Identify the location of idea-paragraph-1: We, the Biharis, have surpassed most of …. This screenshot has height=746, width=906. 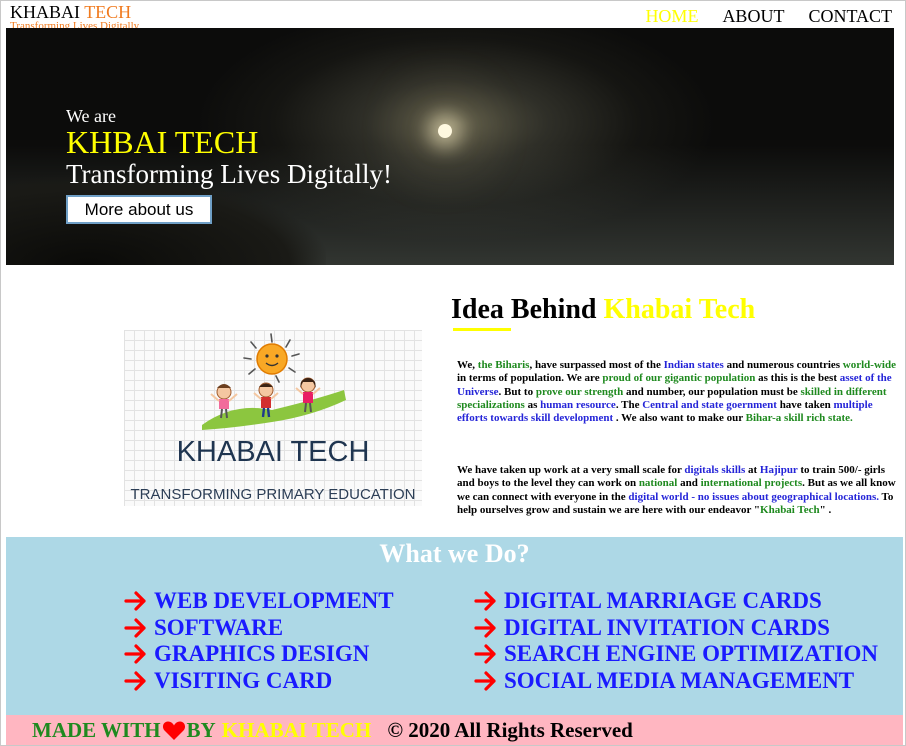
(677, 392).